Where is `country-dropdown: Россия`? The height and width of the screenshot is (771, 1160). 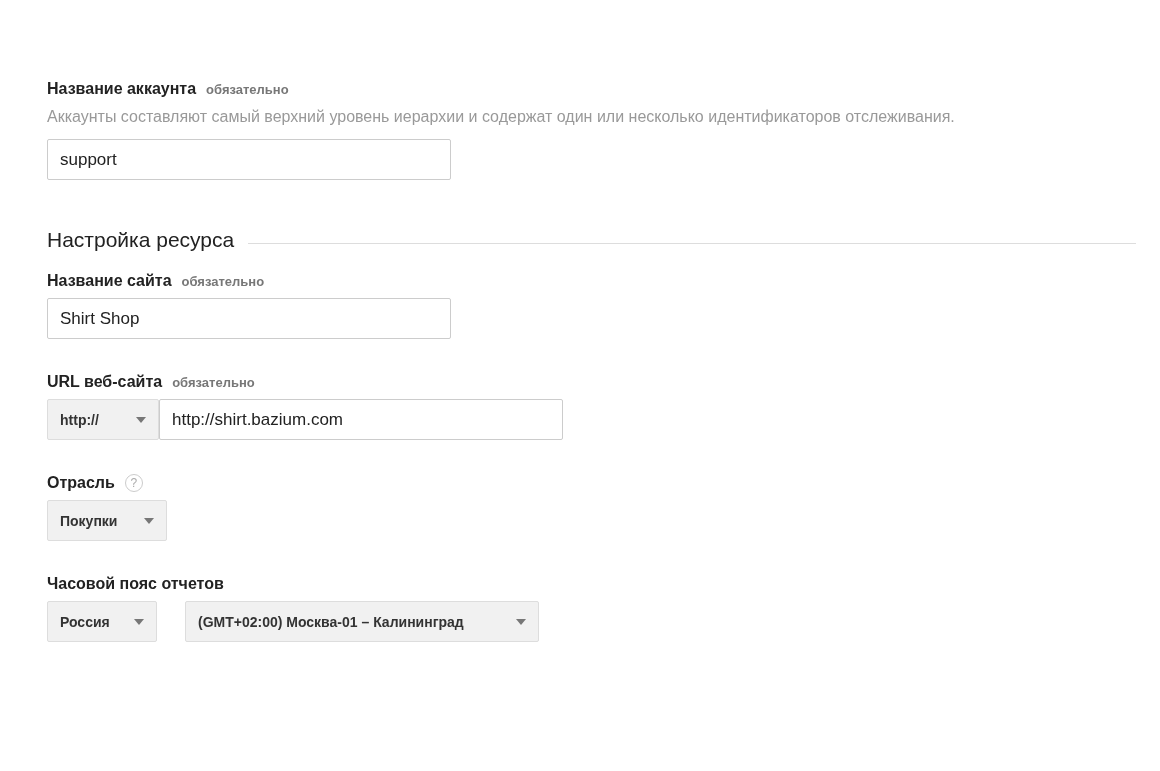 country-dropdown: Россия is located at coordinates (102, 621).